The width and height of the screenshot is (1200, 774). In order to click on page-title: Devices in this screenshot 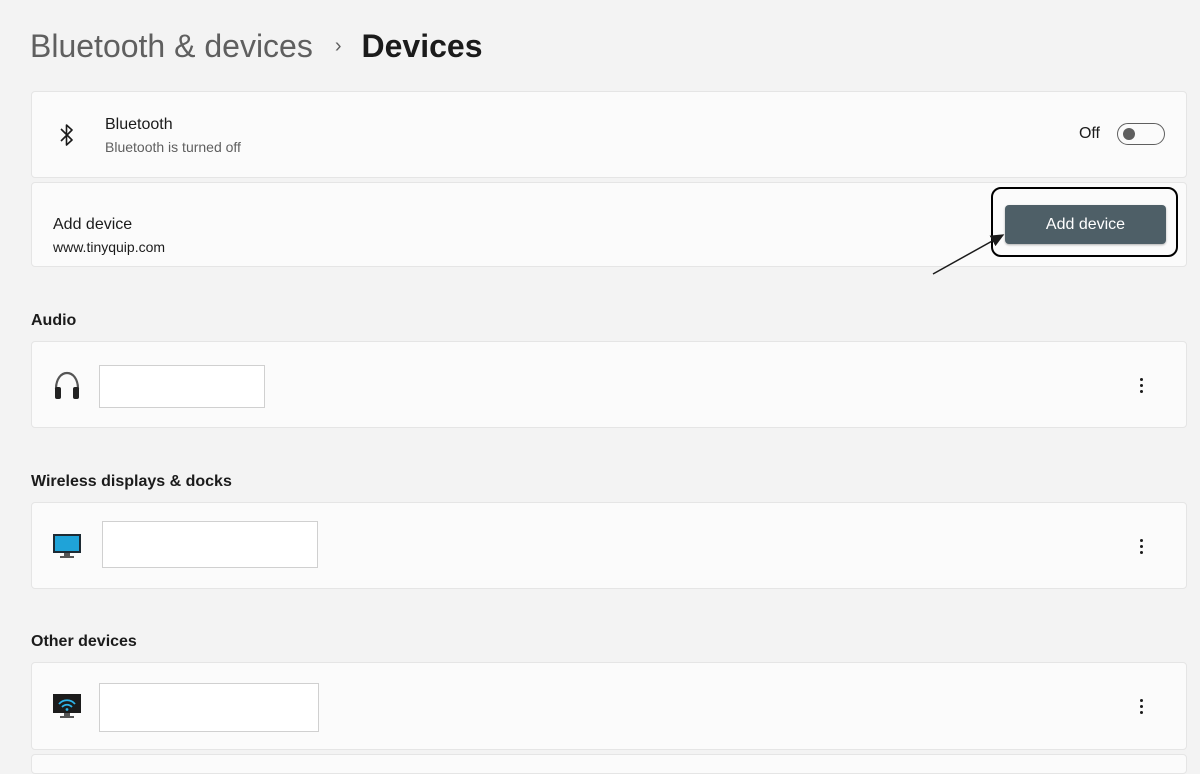, I will do `click(422, 46)`.